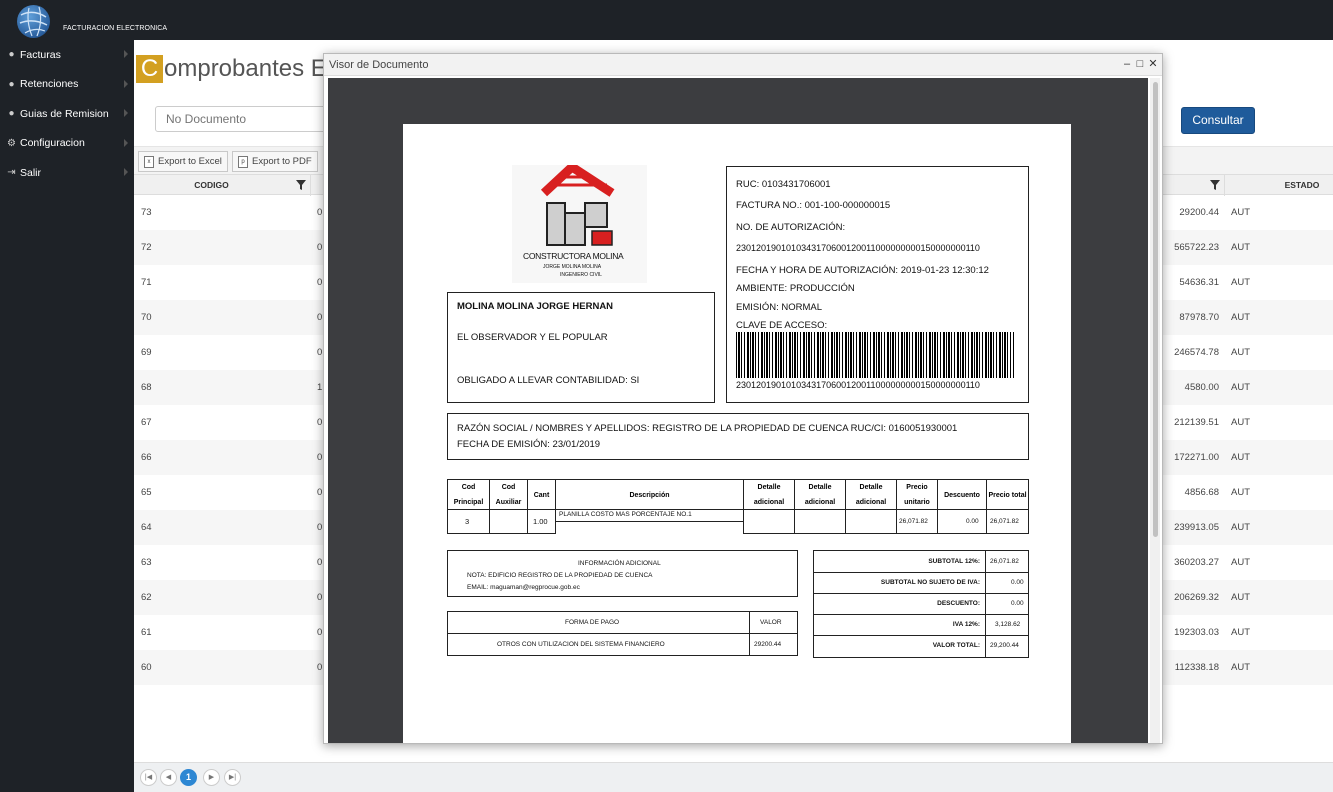 This screenshot has height=792, width=1333. Describe the element at coordinates (783, 184) in the screenshot. I see `ruc-text: RUC: 0103431706001` at that location.